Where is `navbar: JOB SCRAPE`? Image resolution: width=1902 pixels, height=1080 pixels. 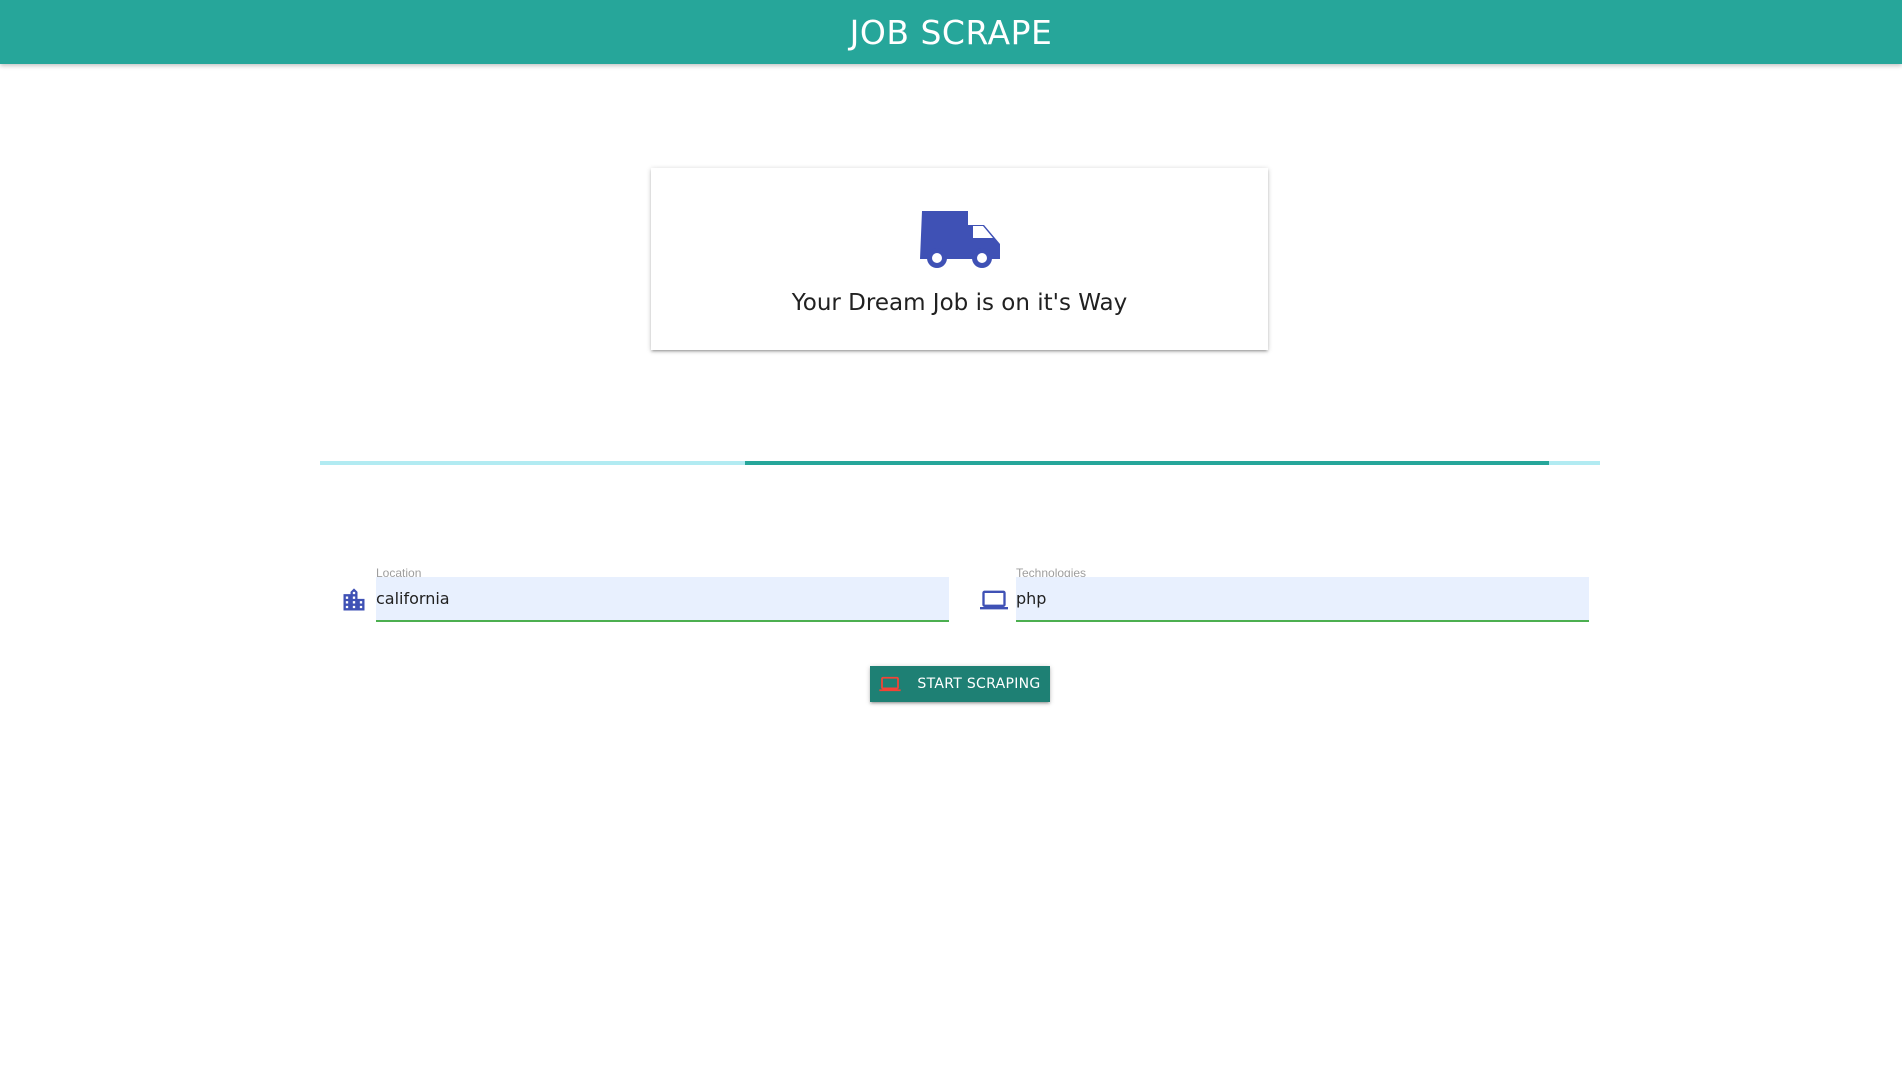 navbar: JOB SCRAPE is located at coordinates (951, 32).